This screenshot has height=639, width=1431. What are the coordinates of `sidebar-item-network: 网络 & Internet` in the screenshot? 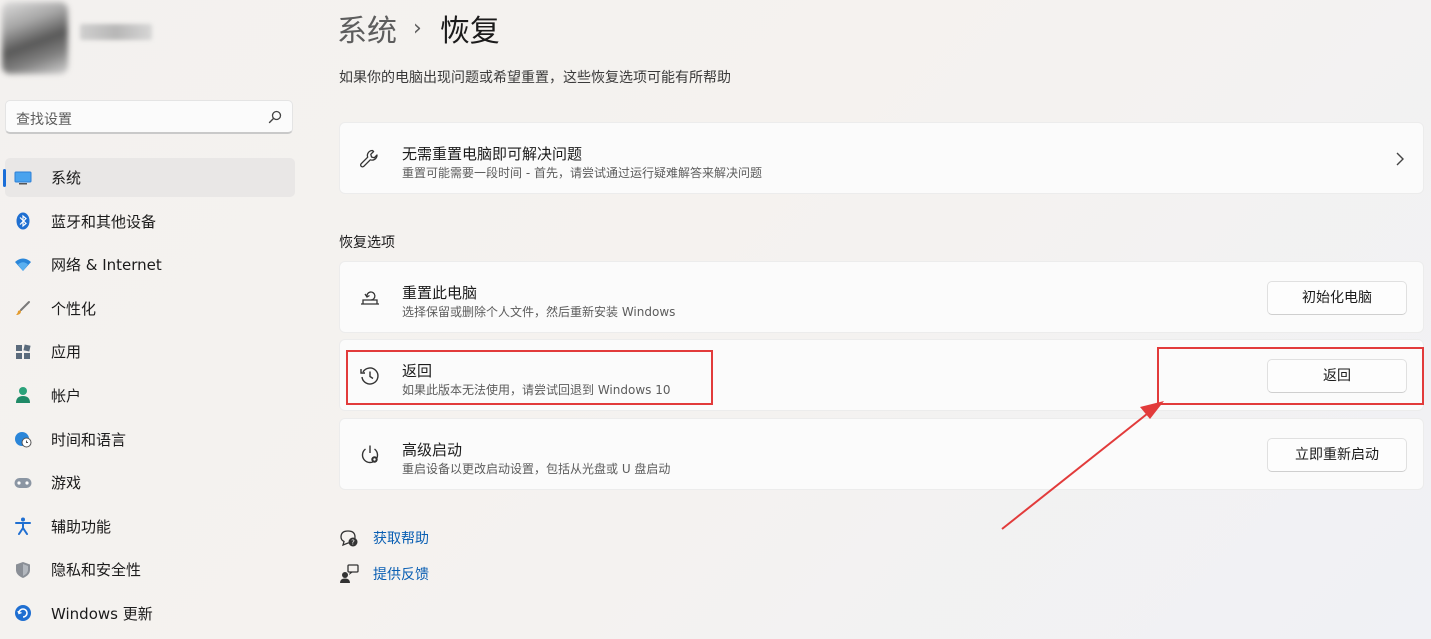 It's located at (150, 264).